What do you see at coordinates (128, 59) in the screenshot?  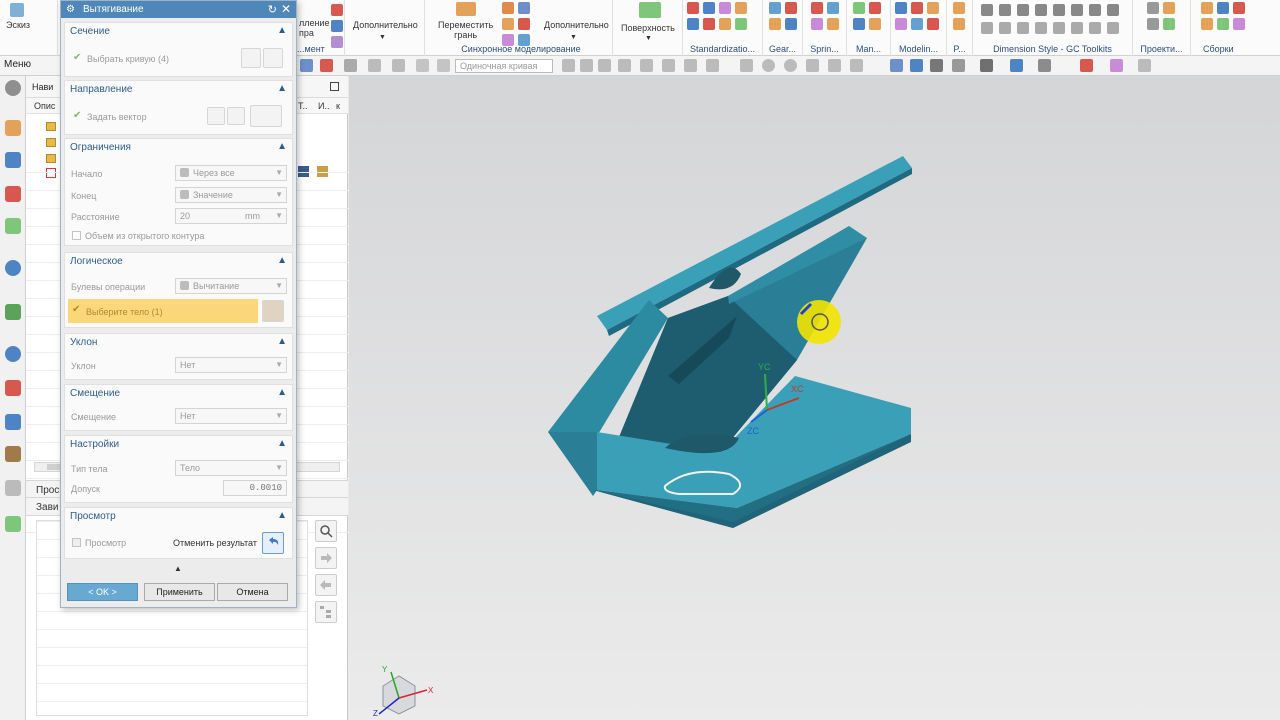 I see `select-curve-label: Выбрать кривую (4)` at bounding box center [128, 59].